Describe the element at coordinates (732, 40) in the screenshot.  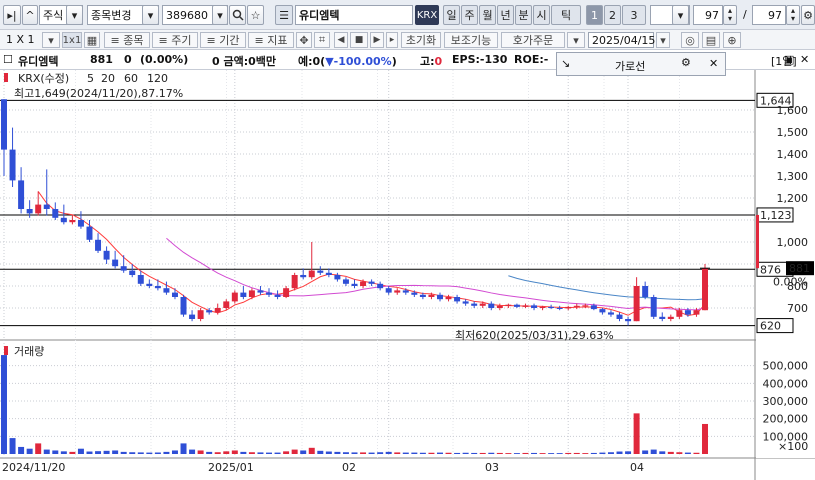
I see `globe-icon: ⊕` at that location.